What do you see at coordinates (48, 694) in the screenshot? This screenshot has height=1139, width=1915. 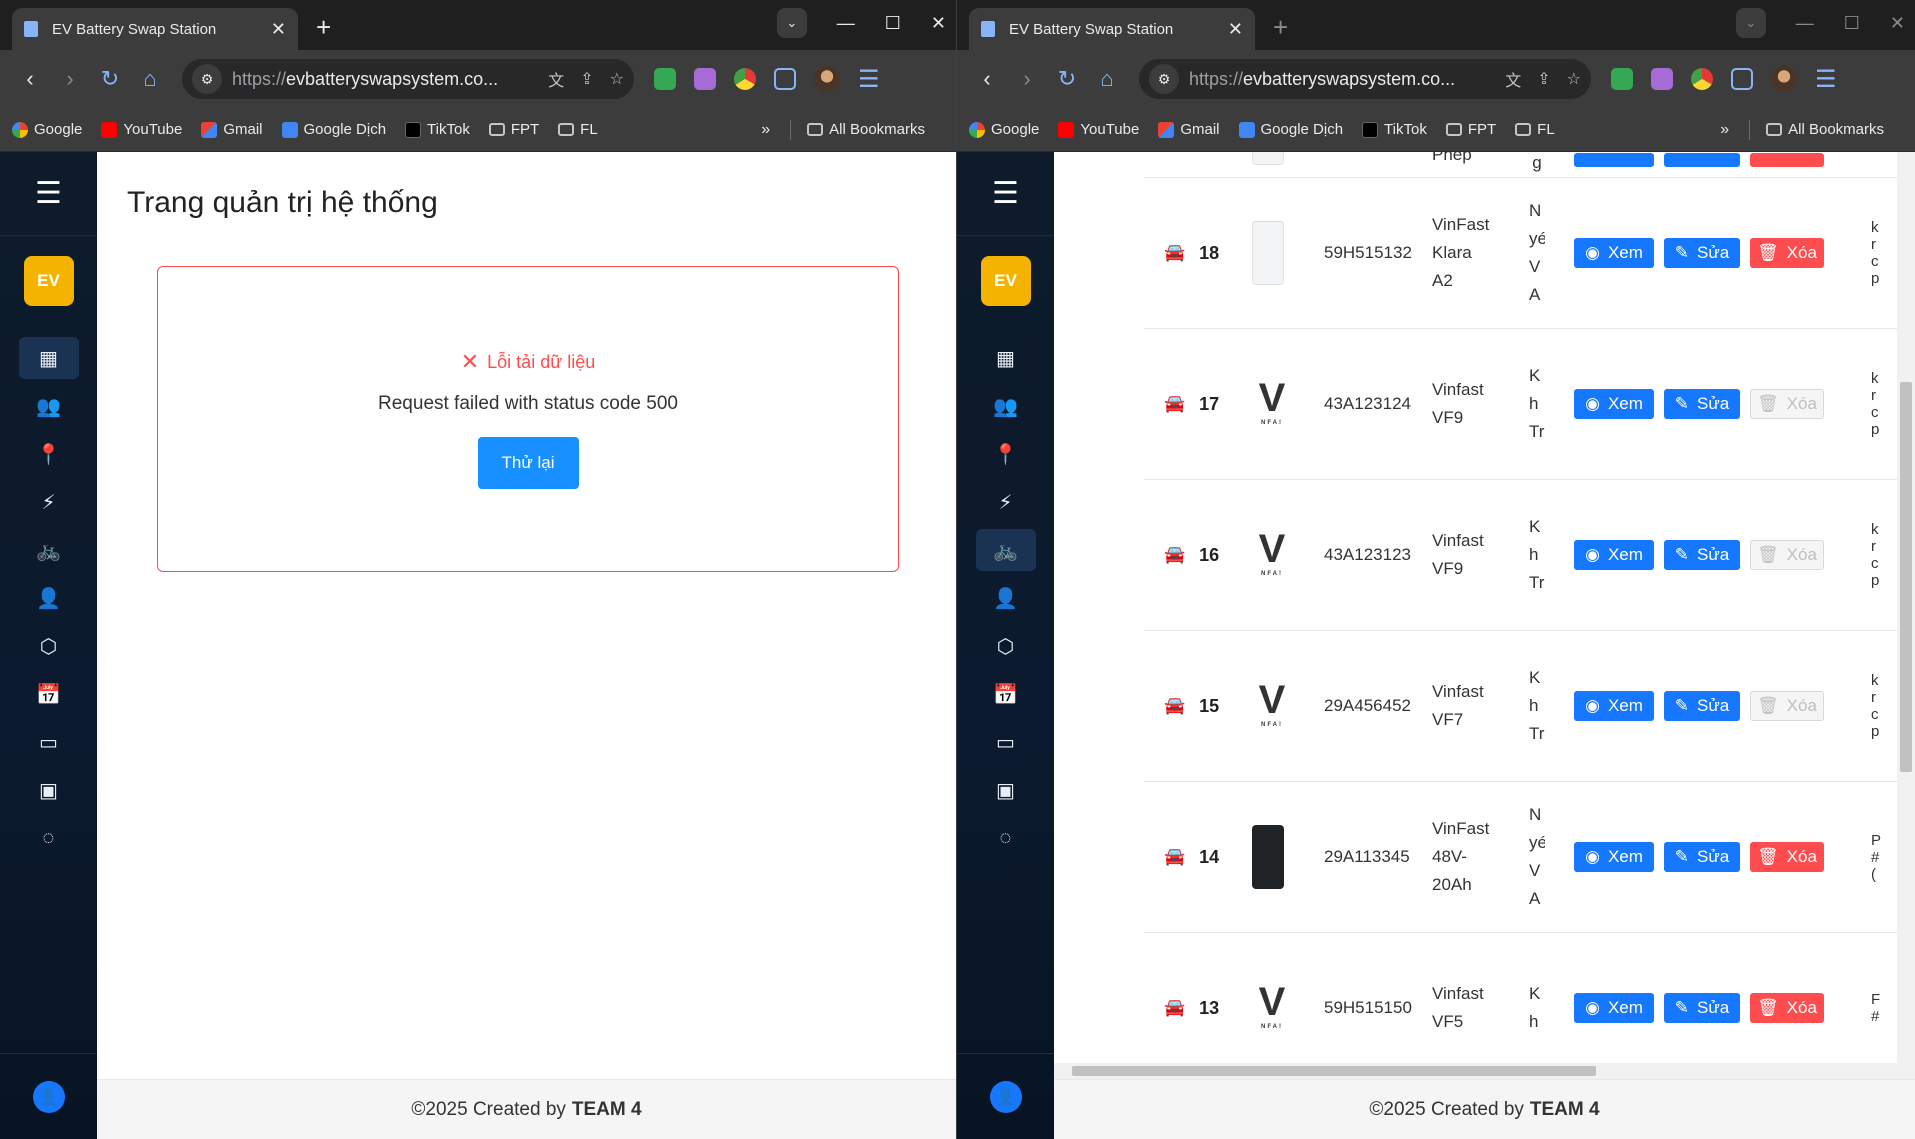 I see `sidebar-item-schedule: 📅` at bounding box center [48, 694].